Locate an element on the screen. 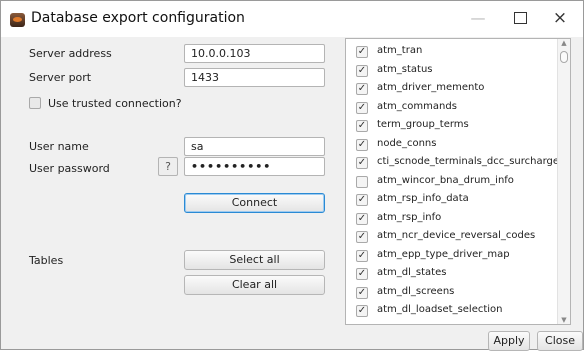 This screenshot has height=352, width=586. table-name-label: atm_status is located at coordinates (405, 69).